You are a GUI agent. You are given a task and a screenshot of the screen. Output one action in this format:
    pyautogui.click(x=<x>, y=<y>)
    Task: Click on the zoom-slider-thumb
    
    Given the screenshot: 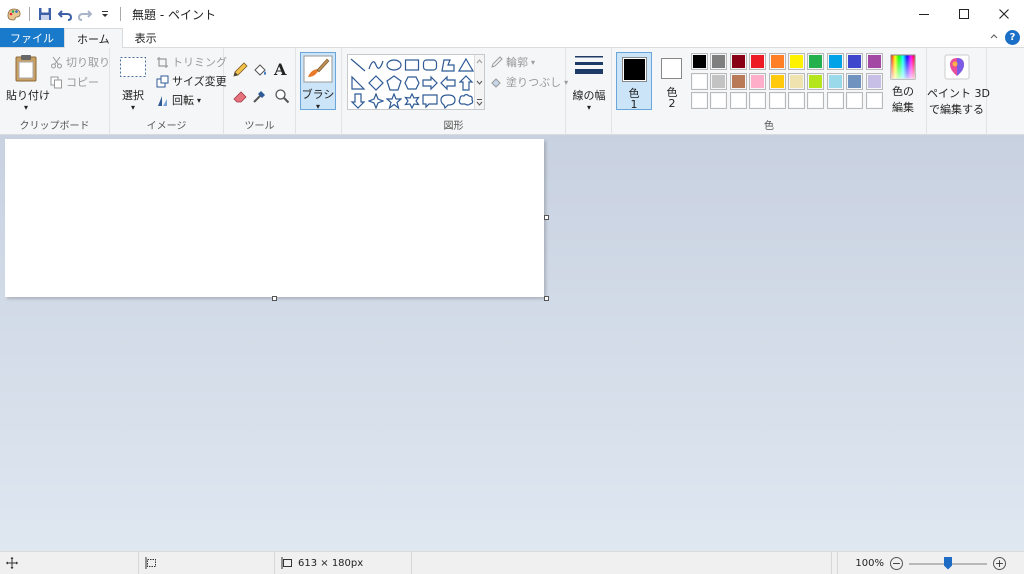 What is the action you would take?
    pyautogui.click(x=948, y=563)
    